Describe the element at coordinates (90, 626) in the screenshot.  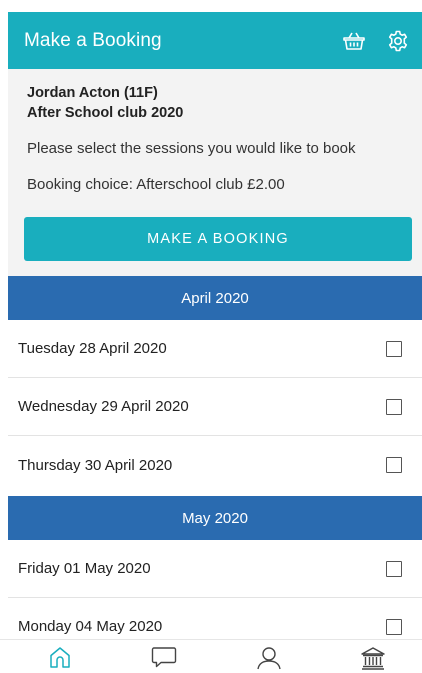
I see `session-date: Monday 04 May 2020` at that location.